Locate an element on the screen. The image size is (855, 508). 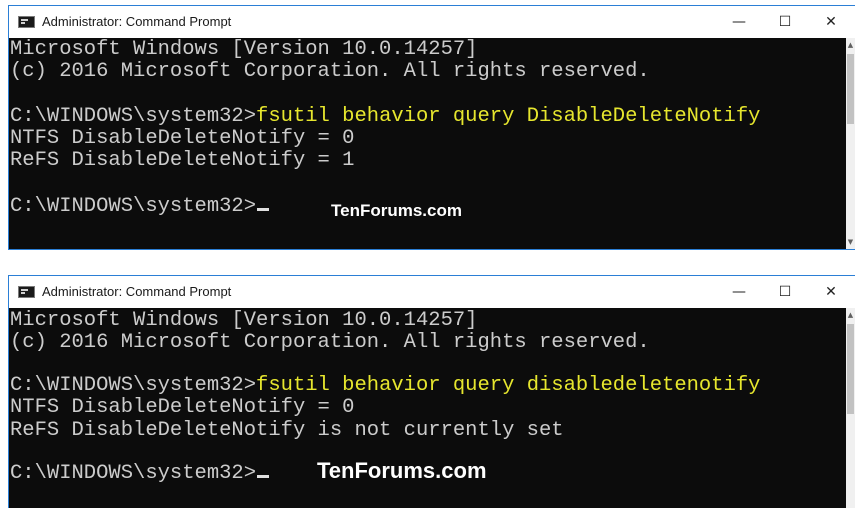
vertical-scrollbar: ▲ is located at coordinates (850, 408).